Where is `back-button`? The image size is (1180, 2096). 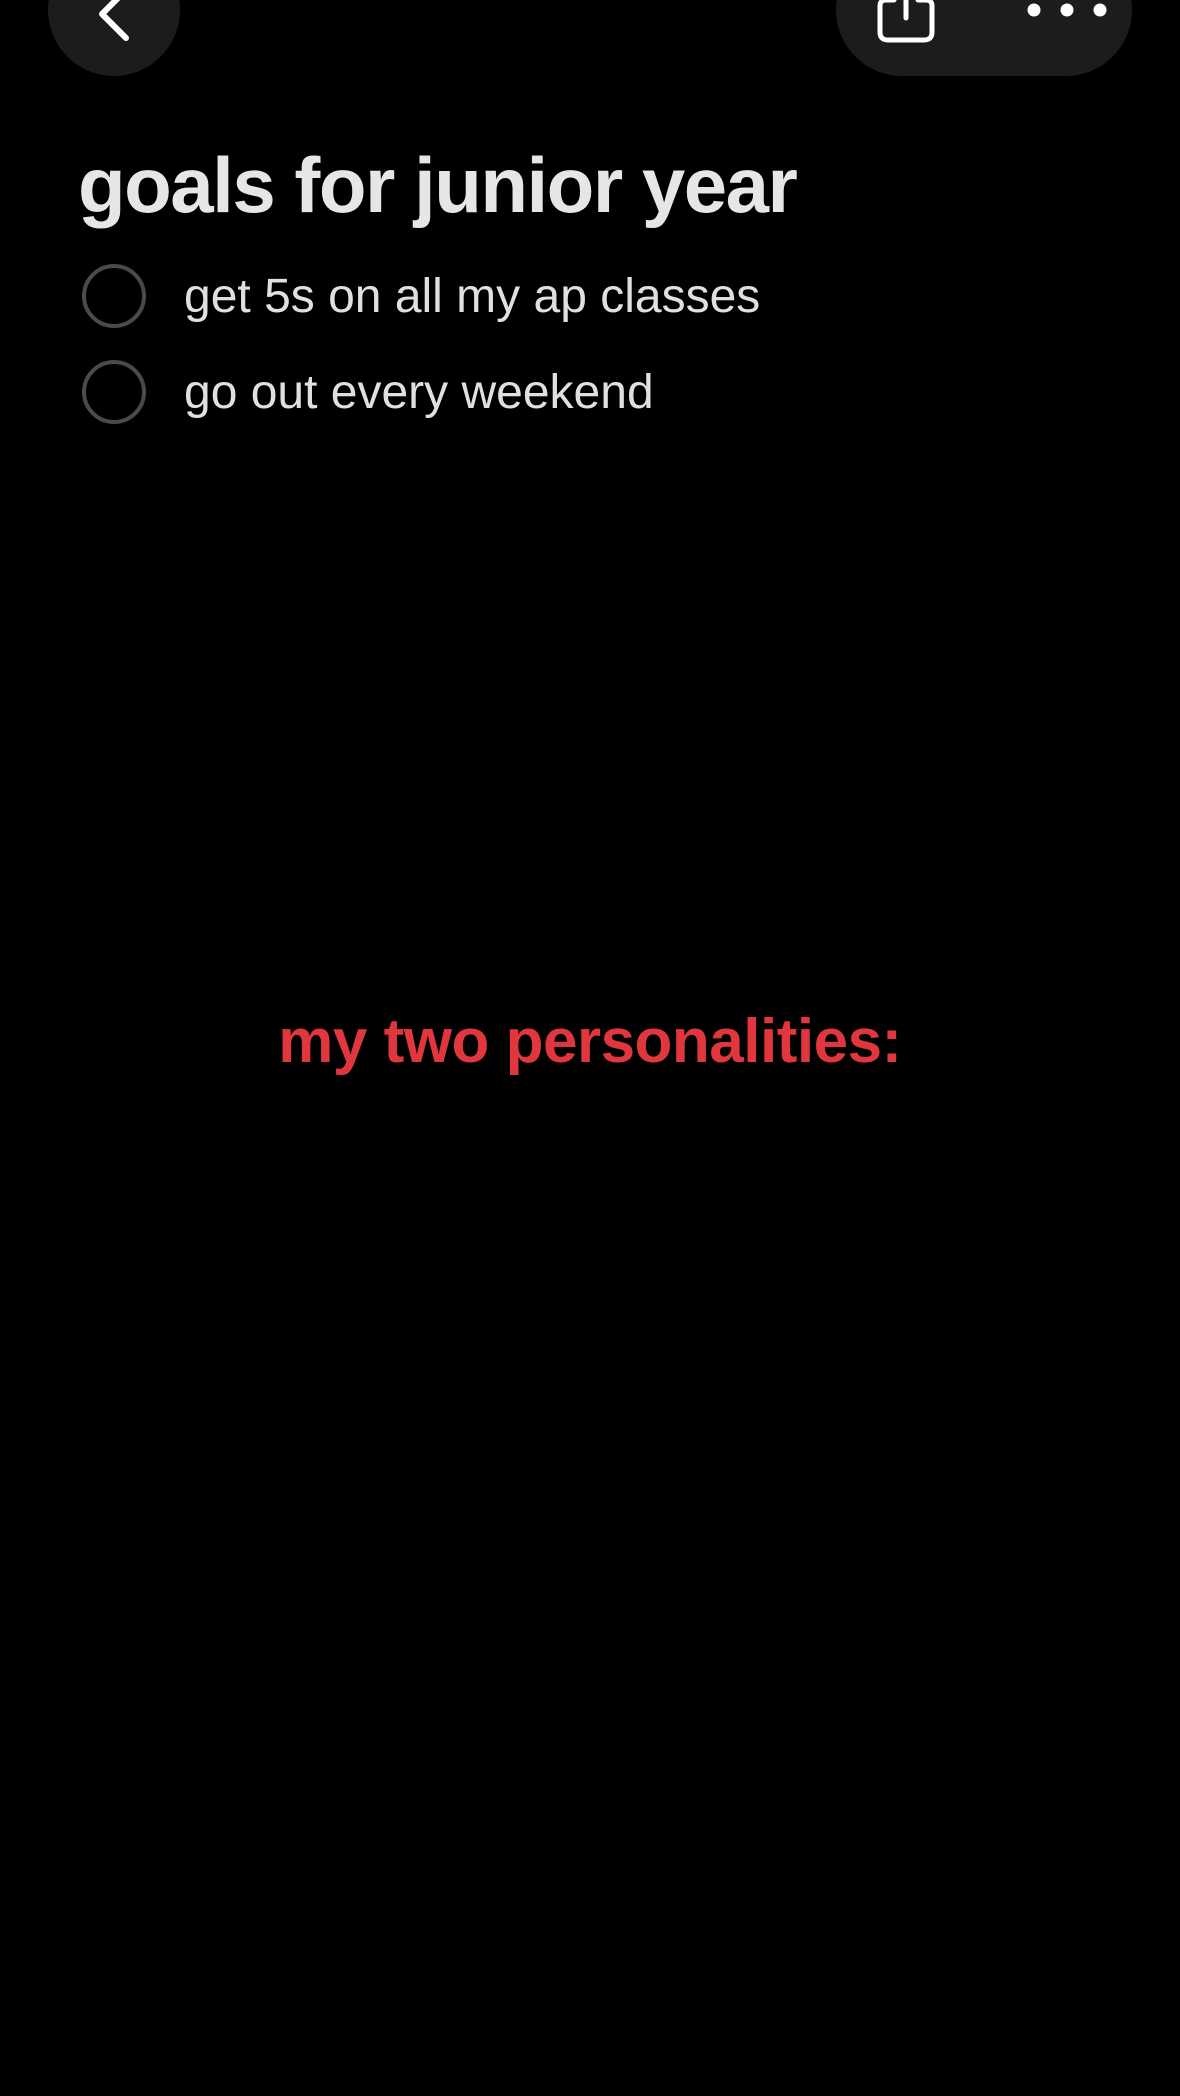 back-button is located at coordinates (114, 38).